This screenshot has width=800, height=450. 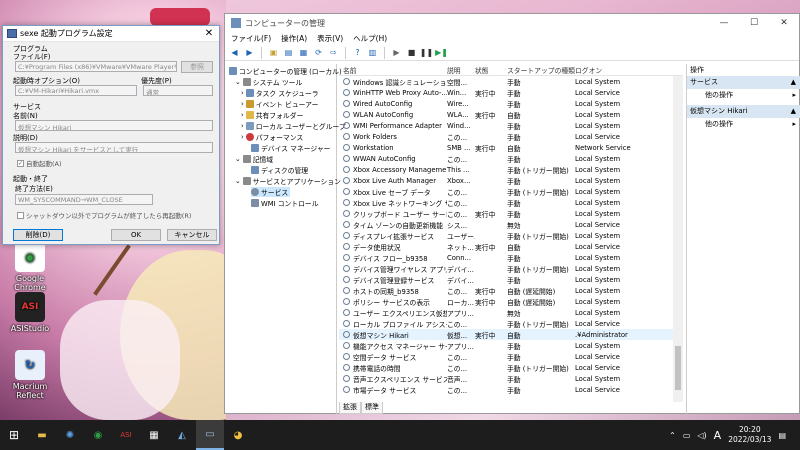 I want to click on actions-more-services: 他の操作 ▸, so click(x=743, y=95).